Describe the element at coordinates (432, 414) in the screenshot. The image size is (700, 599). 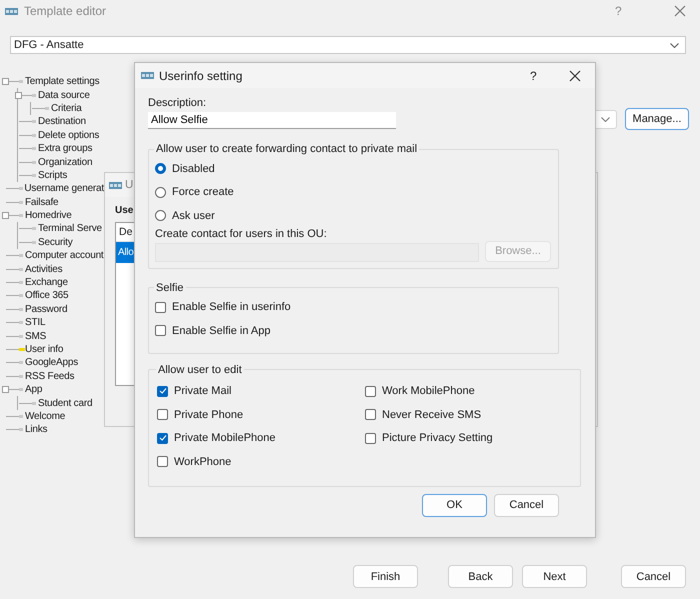
I see `checkbox-label: Never Receive SMS` at that location.